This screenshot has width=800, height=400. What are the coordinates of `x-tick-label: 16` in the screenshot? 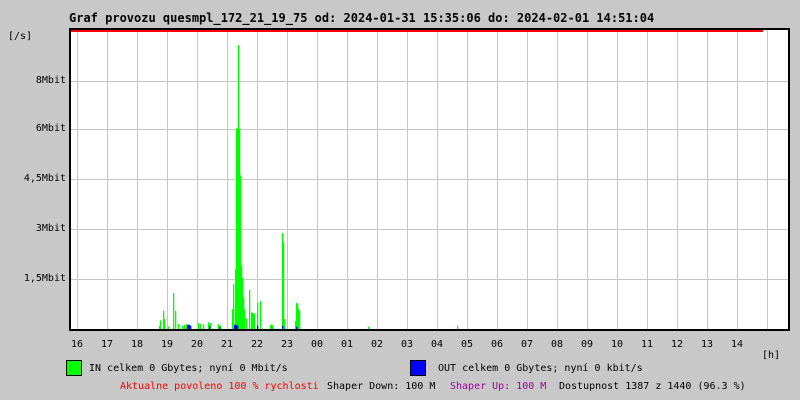 It's located at (77, 344).